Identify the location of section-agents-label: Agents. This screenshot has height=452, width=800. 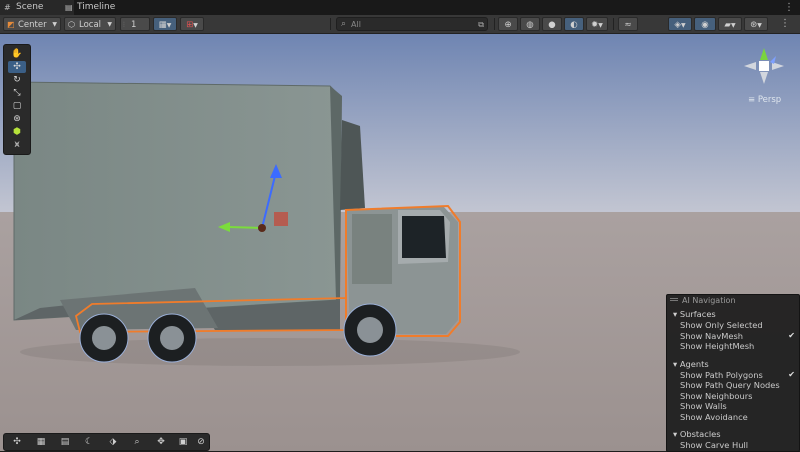
(694, 363).